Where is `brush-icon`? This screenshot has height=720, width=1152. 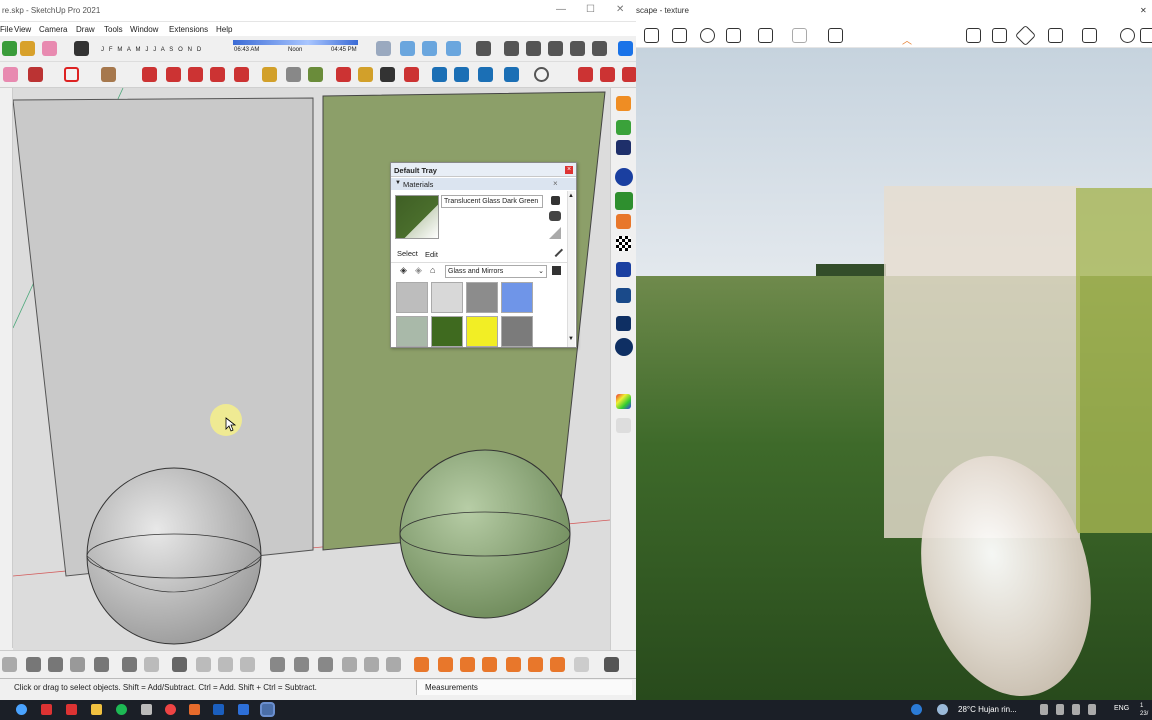
brush-icon is located at coordinates (371, 664).